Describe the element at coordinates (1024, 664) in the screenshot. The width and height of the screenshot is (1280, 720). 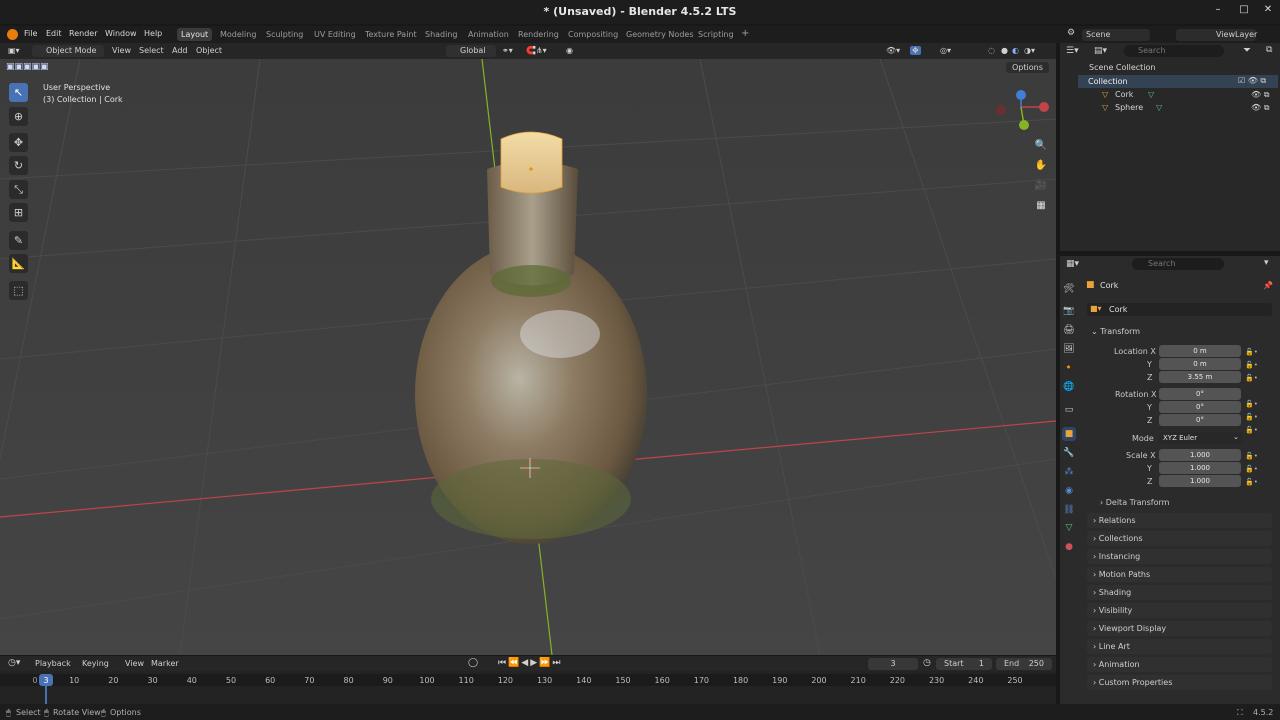
I see `end-frame-field: End 250` at that location.